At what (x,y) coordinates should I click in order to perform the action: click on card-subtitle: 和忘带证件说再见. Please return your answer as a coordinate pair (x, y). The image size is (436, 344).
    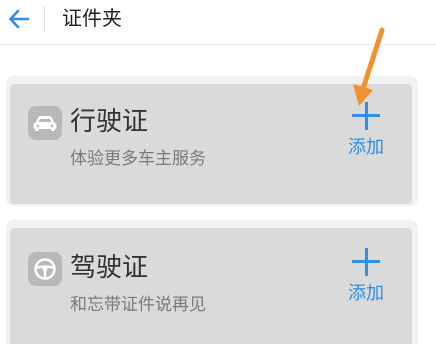
    Looking at the image, I should click on (138, 305).